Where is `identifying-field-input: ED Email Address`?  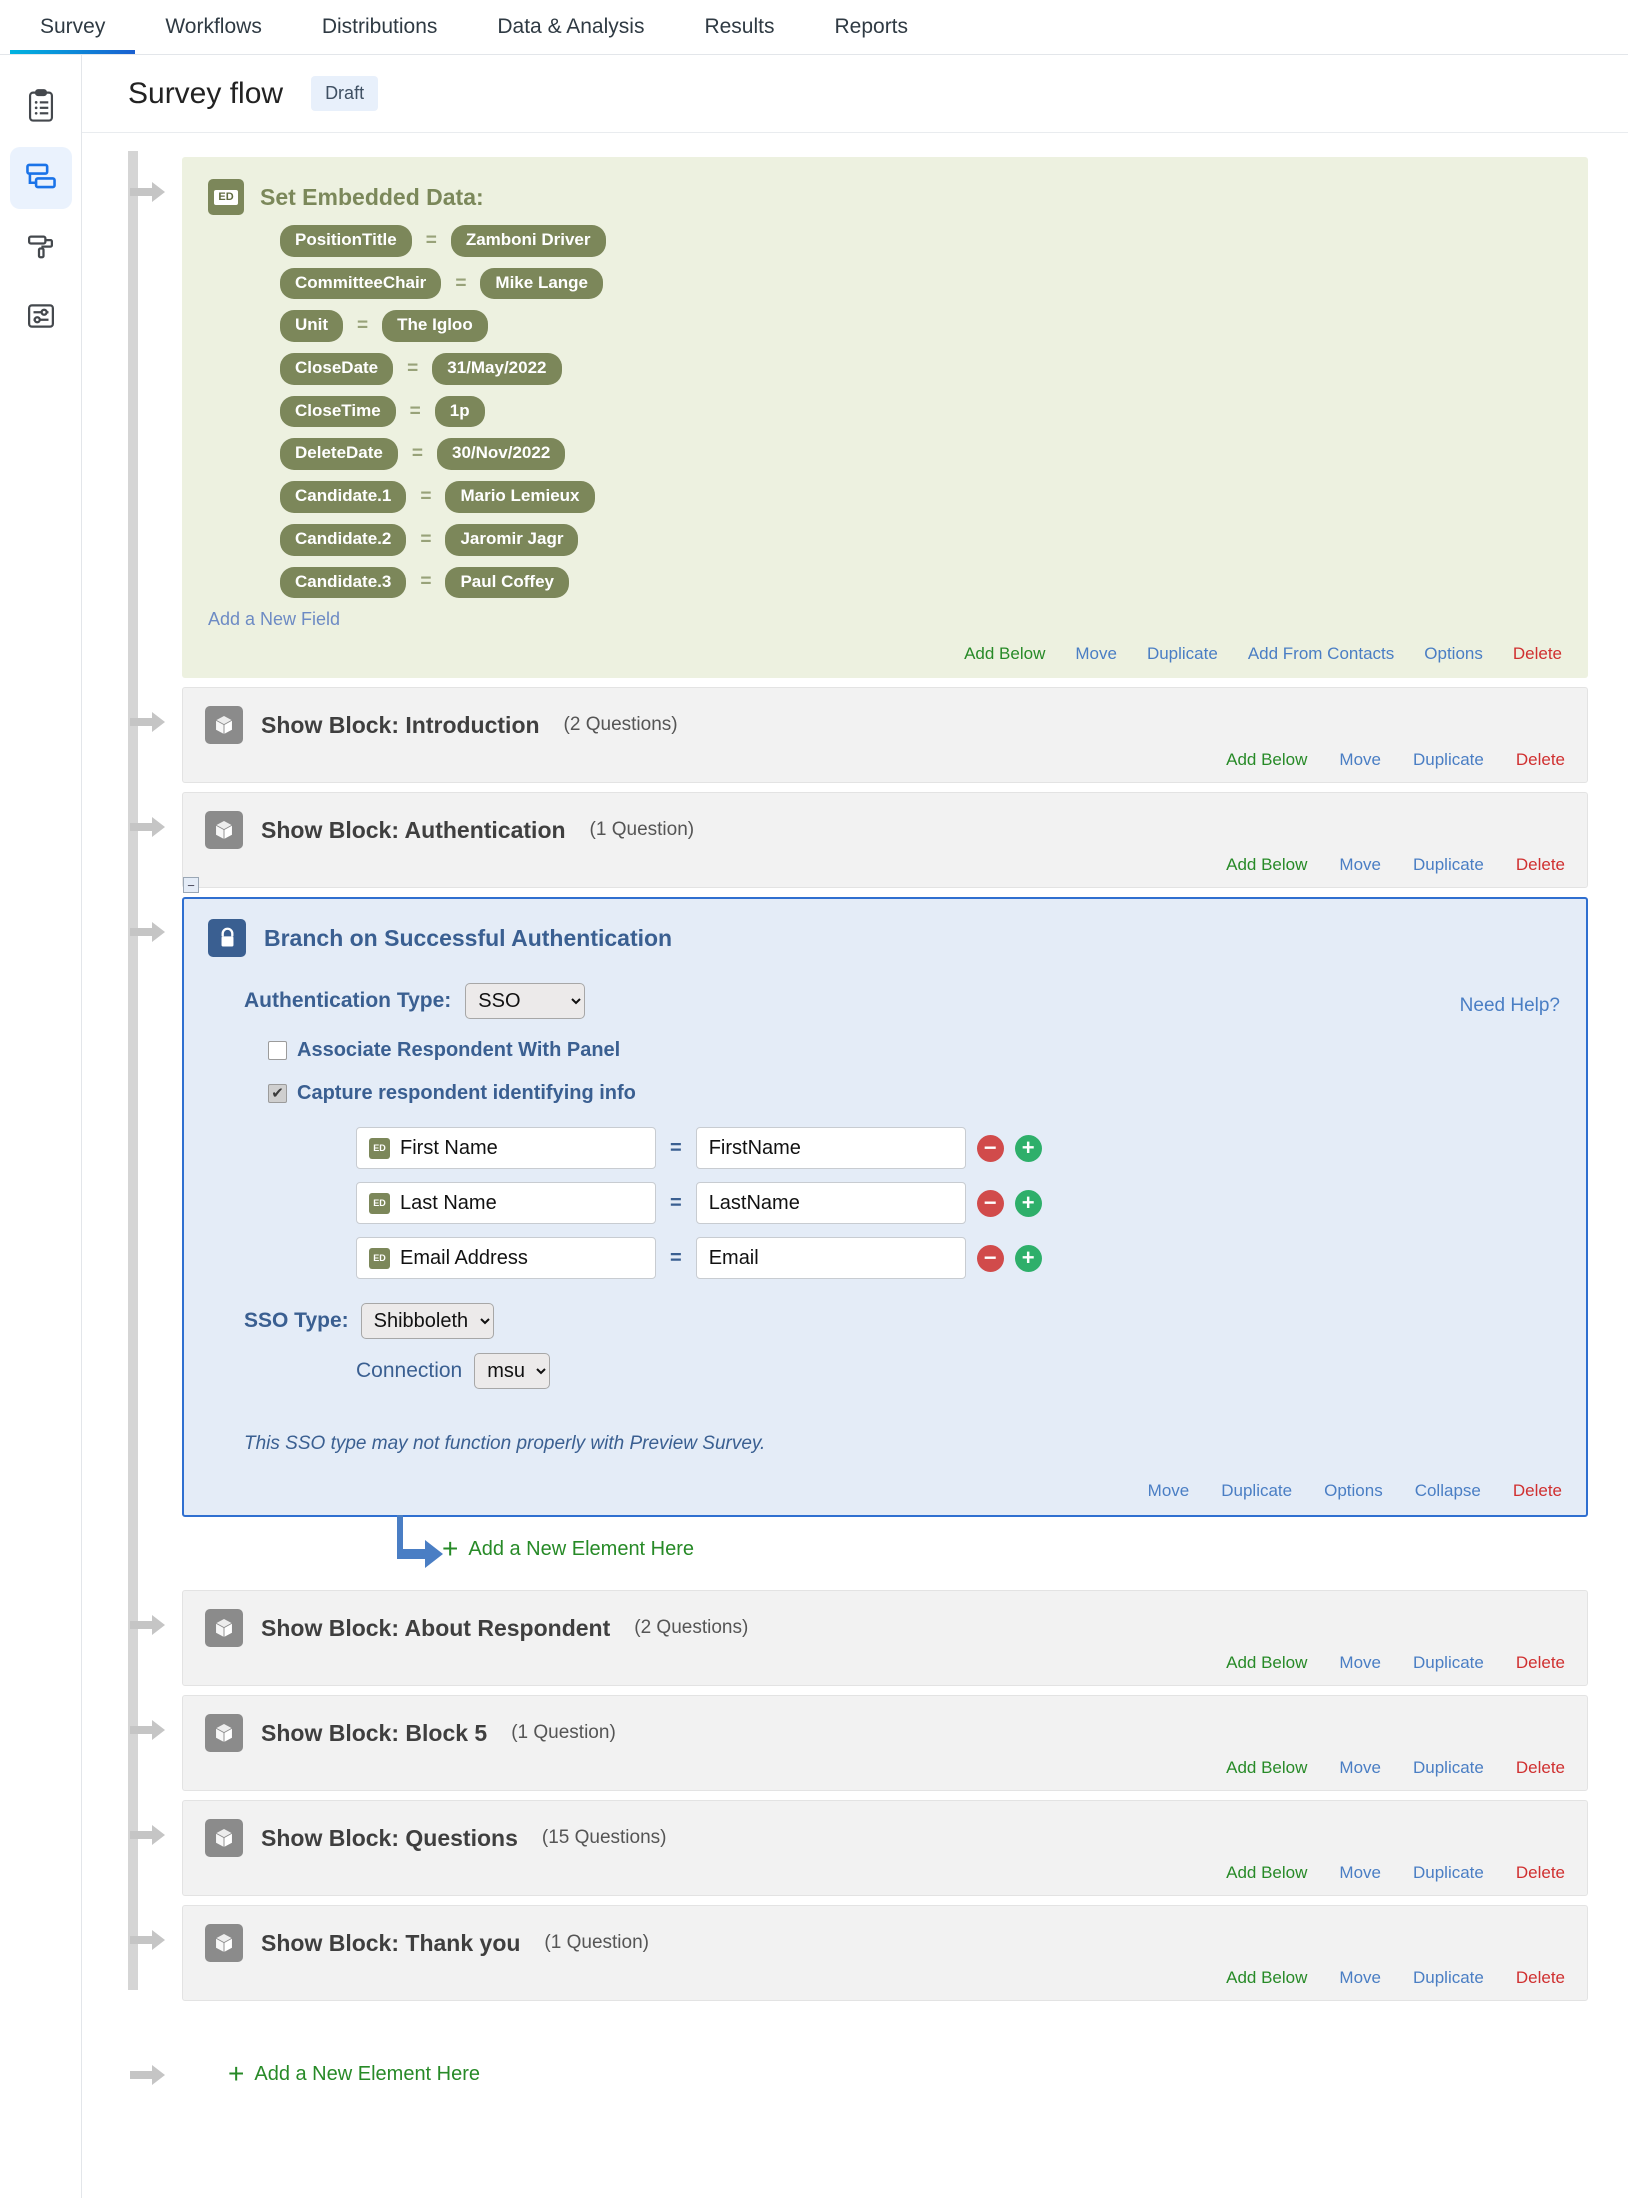 identifying-field-input: ED Email Address is located at coordinates (506, 1258).